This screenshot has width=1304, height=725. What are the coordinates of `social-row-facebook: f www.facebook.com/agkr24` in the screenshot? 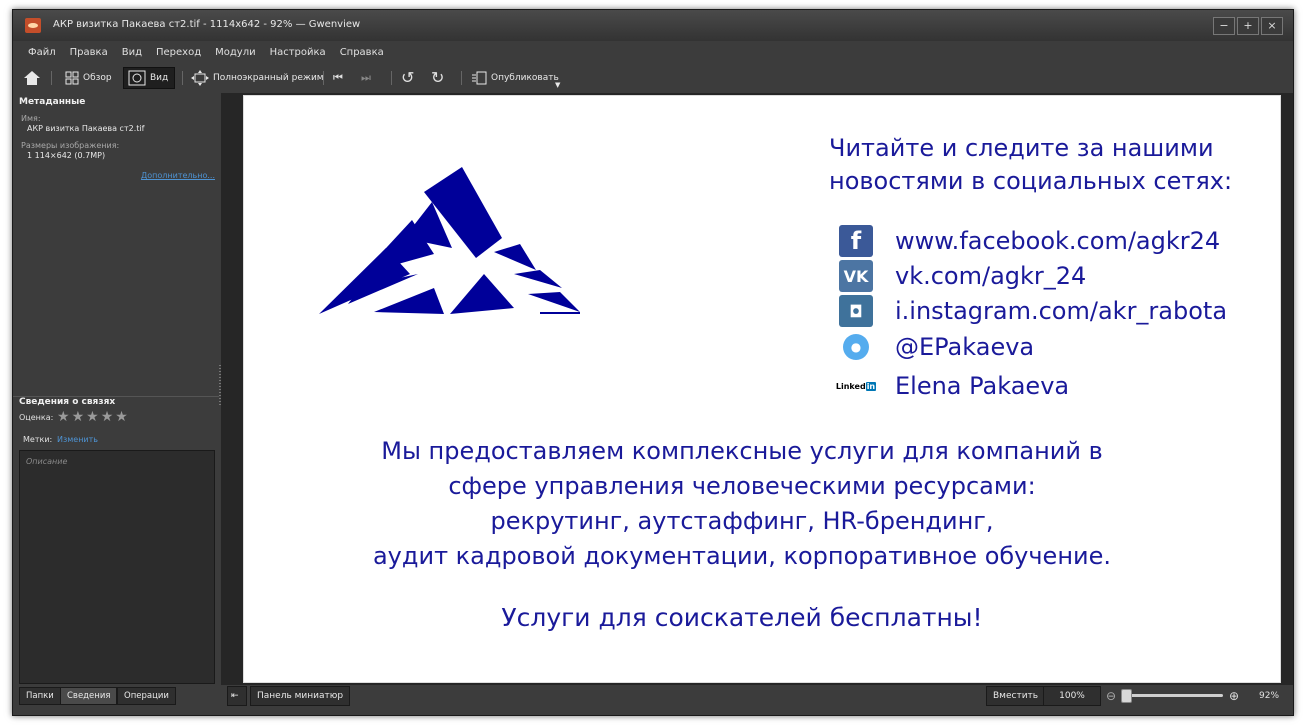 It's located at (1029, 241).